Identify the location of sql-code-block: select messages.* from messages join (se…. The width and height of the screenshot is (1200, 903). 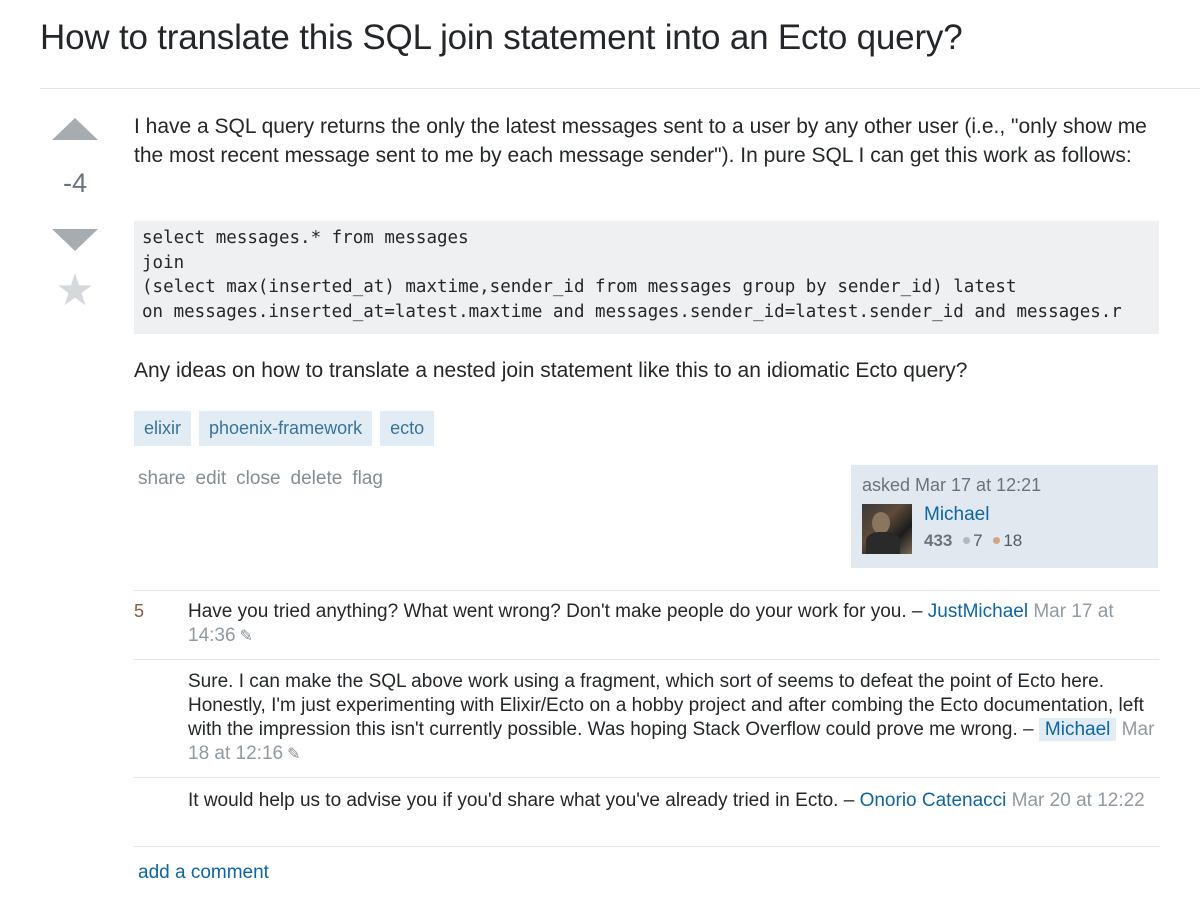
(646, 277).